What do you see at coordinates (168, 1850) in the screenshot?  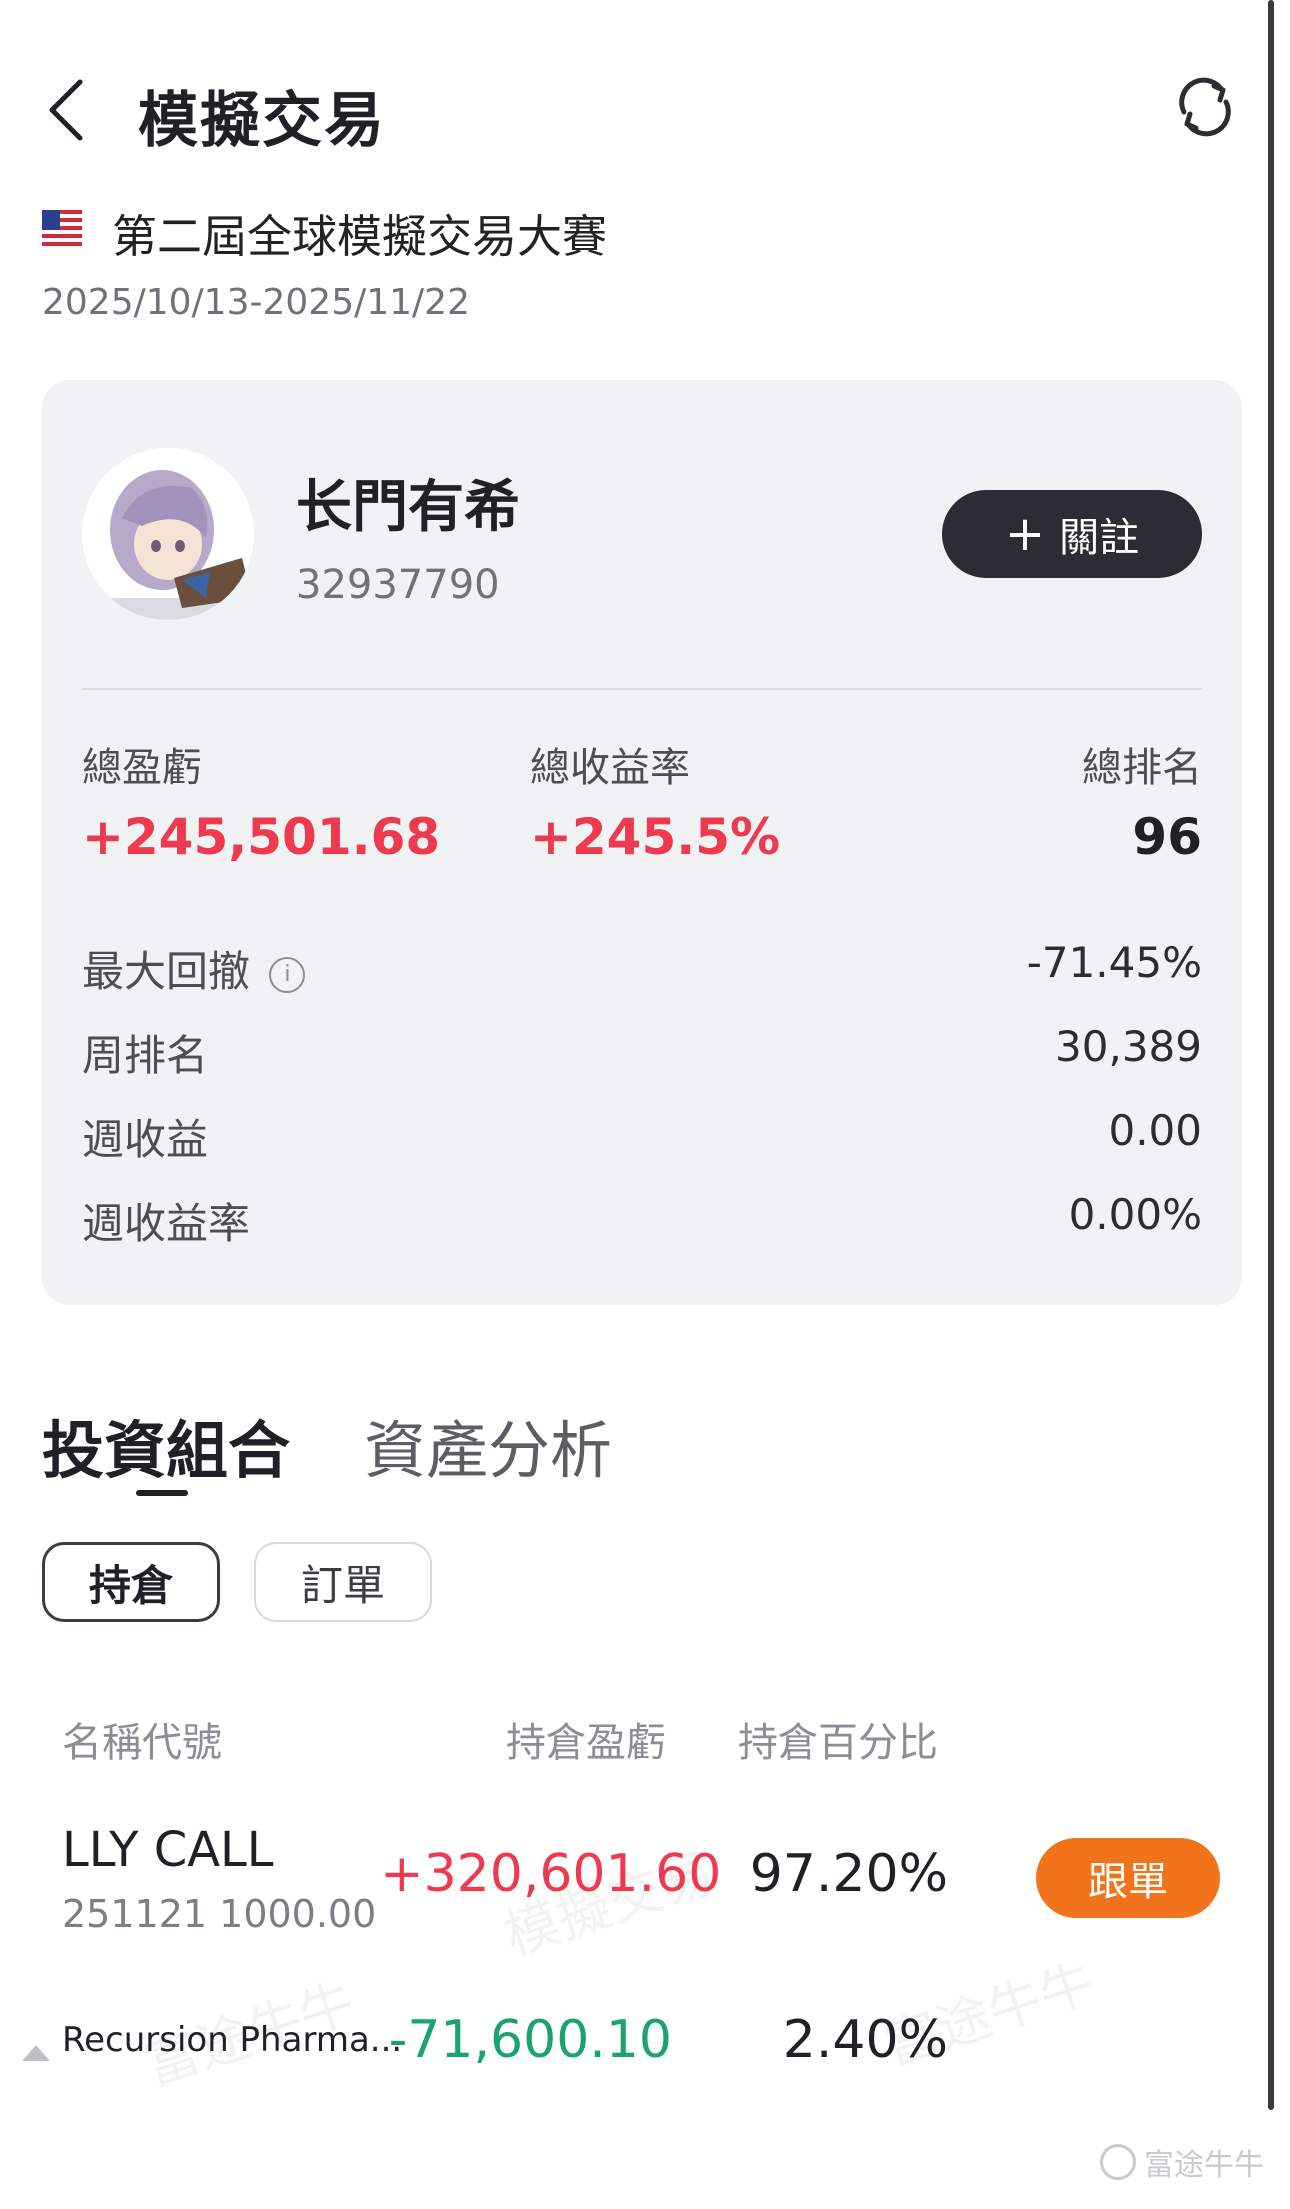 I see `position-name: LLY CALL` at bounding box center [168, 1850].